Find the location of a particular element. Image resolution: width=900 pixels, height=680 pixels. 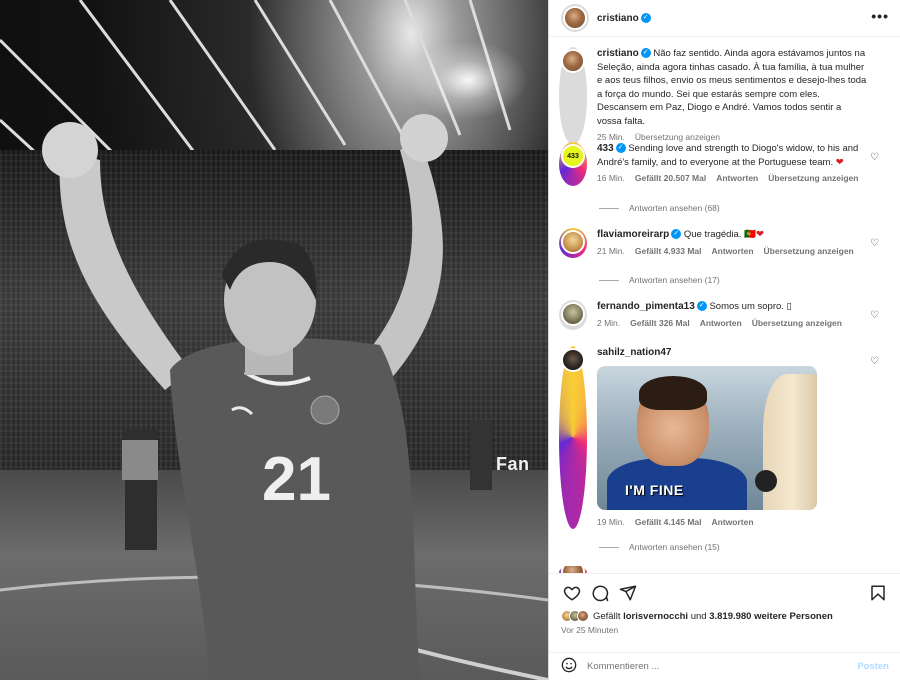

paper-plane-icon is located at coordinates (628, 593).